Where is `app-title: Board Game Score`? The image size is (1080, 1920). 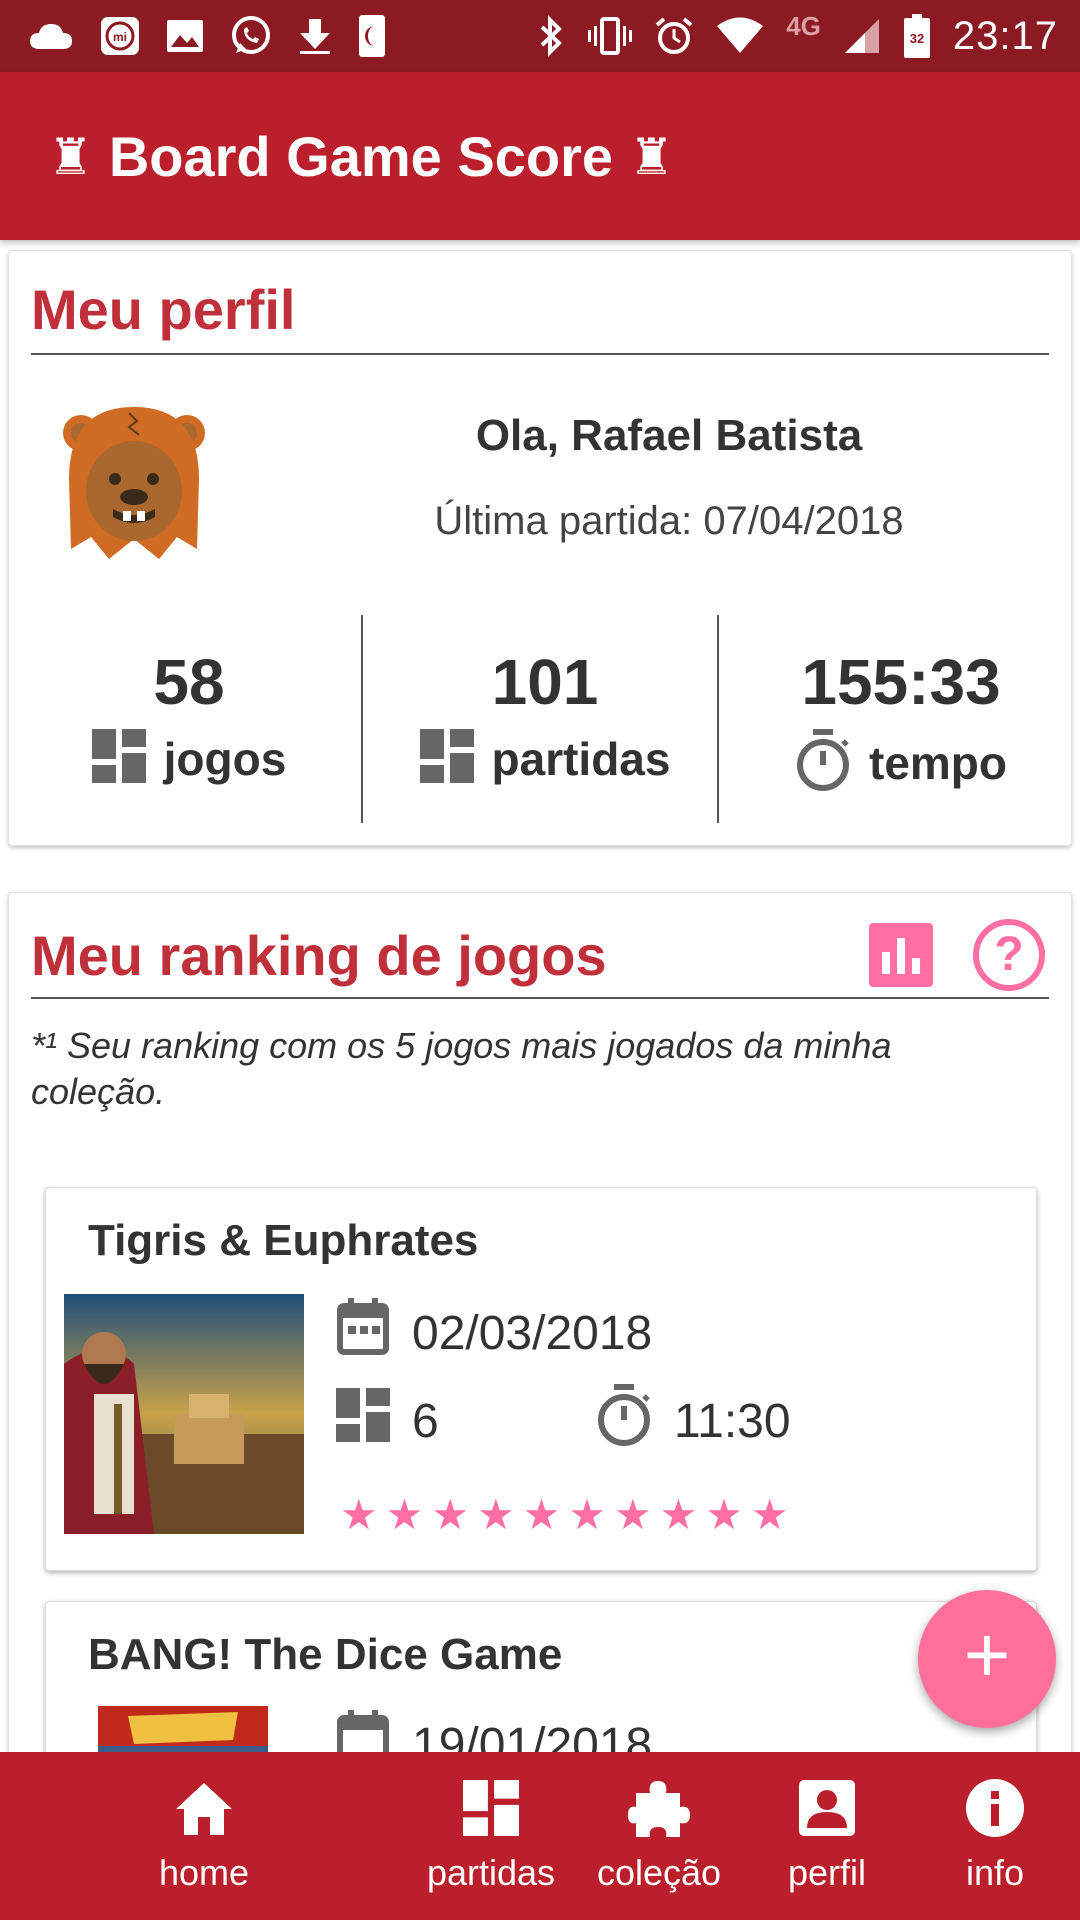 app-title: Board Game Score is located at coordinates (361, 156).